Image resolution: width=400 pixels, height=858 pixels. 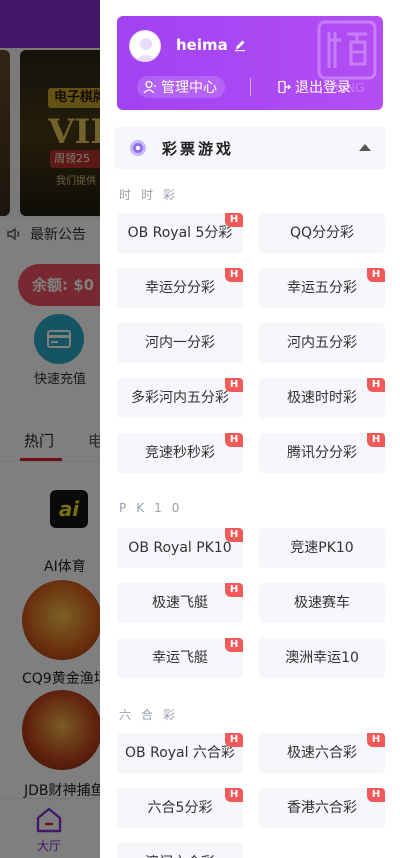 What do you see at coordinates (284, 87) in the screenshot?
I see `logout-icon` at bounding box center [284, 87].